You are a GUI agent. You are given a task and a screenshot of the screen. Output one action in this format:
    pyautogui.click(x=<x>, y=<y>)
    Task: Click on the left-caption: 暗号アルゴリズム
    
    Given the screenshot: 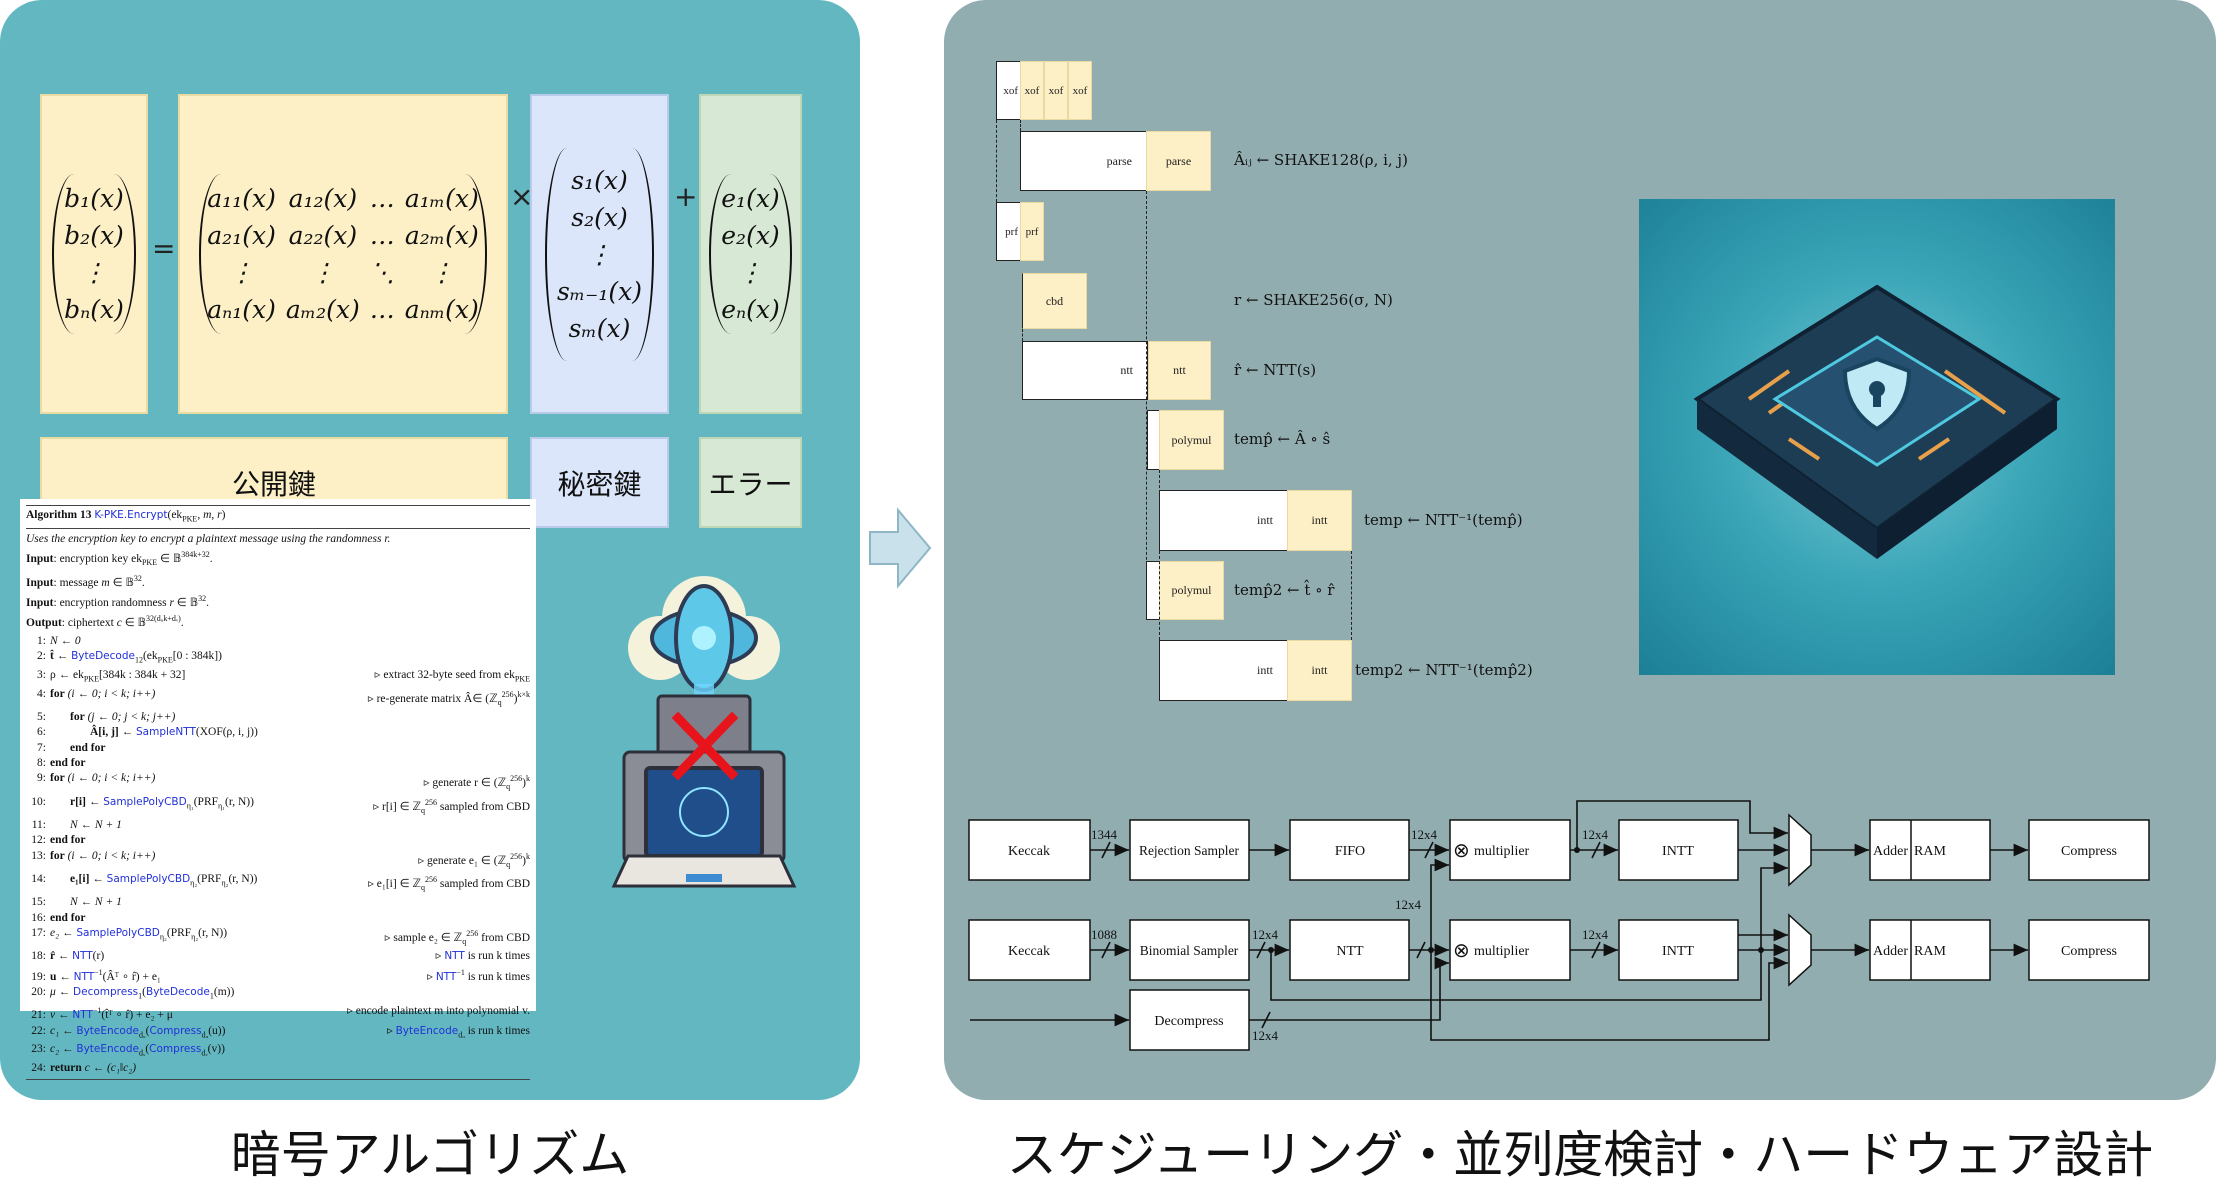 What is the action you would take?
    pyautogui.click(x=430, y=1155)
    